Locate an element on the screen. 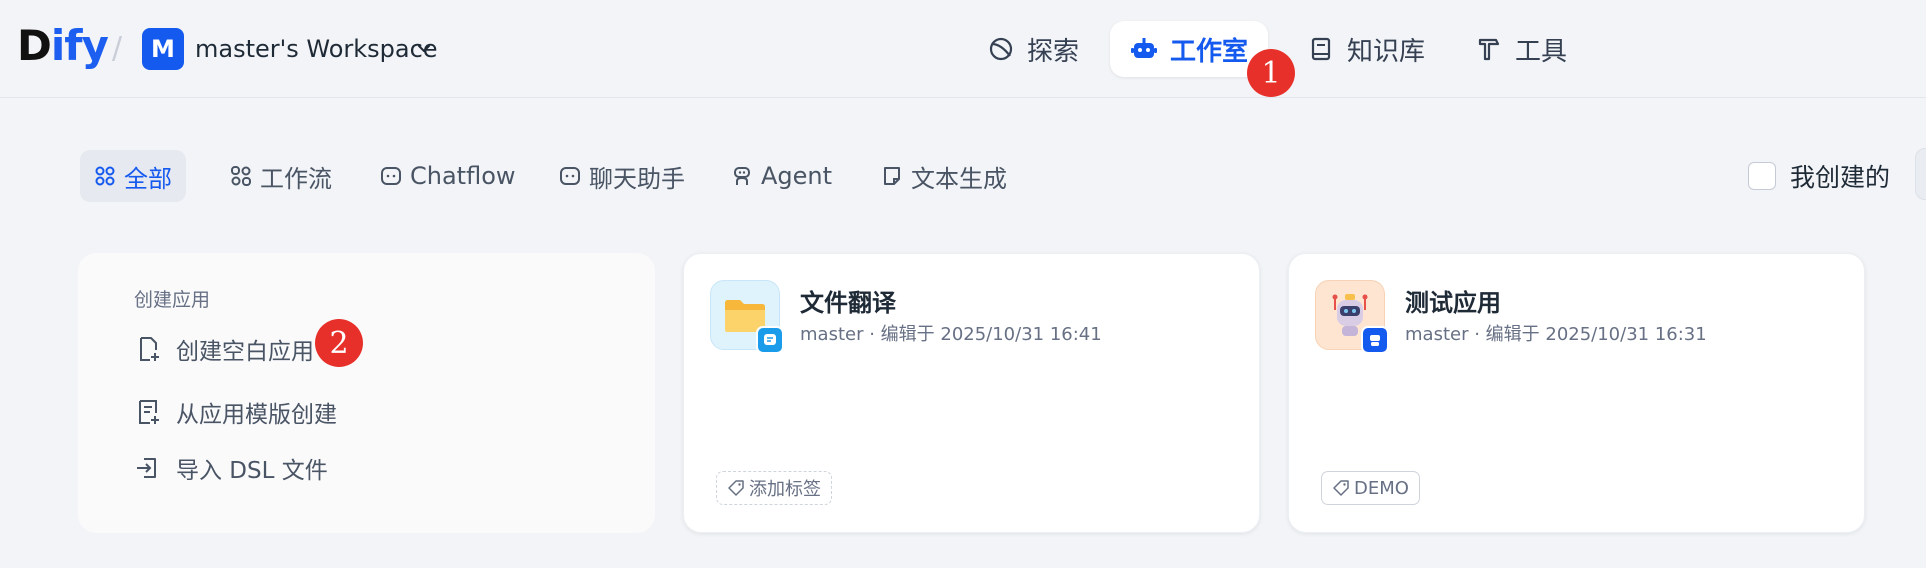  nav-knowledge: 知识库 is located at coordinates (1366, 49).